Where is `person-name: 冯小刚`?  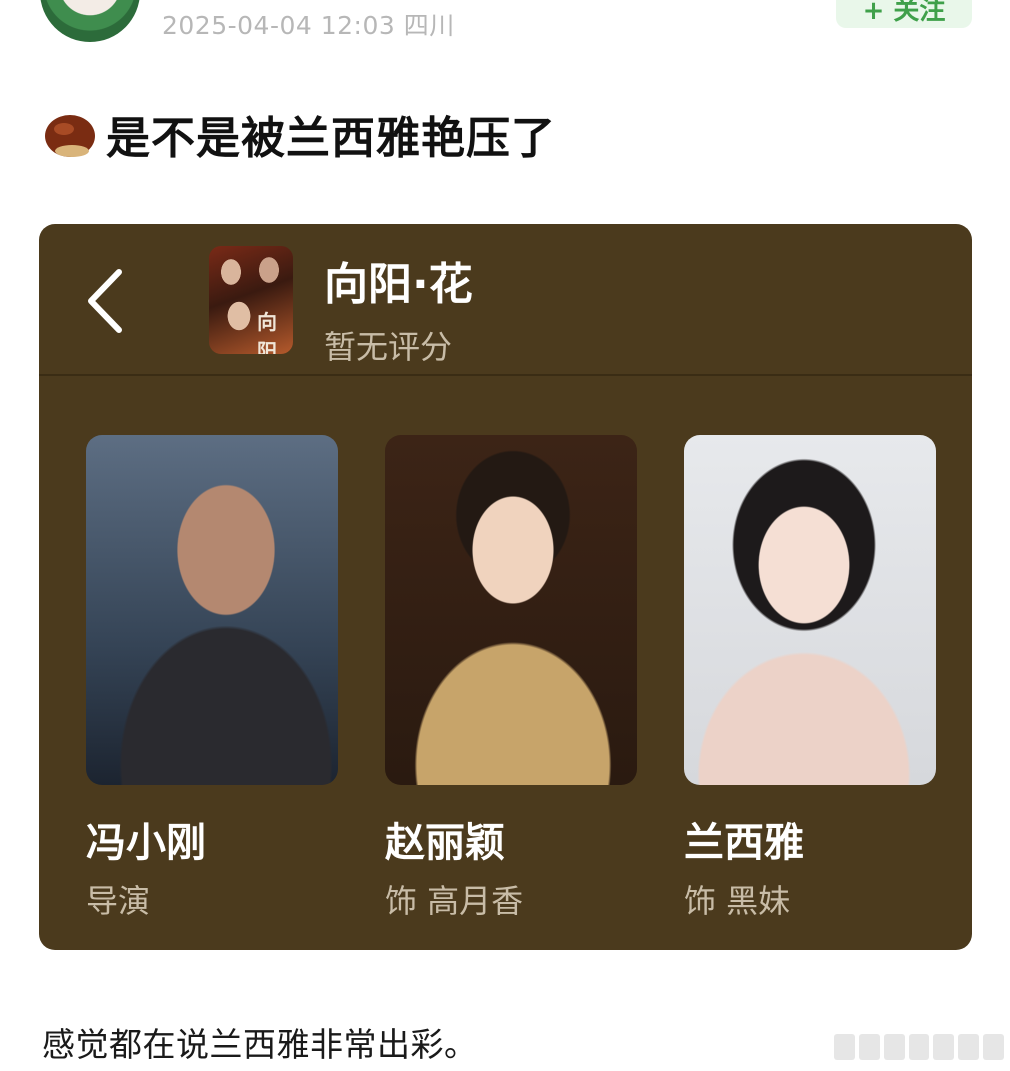
person-name: 冯小刚 is located at coordinates (146, 843).